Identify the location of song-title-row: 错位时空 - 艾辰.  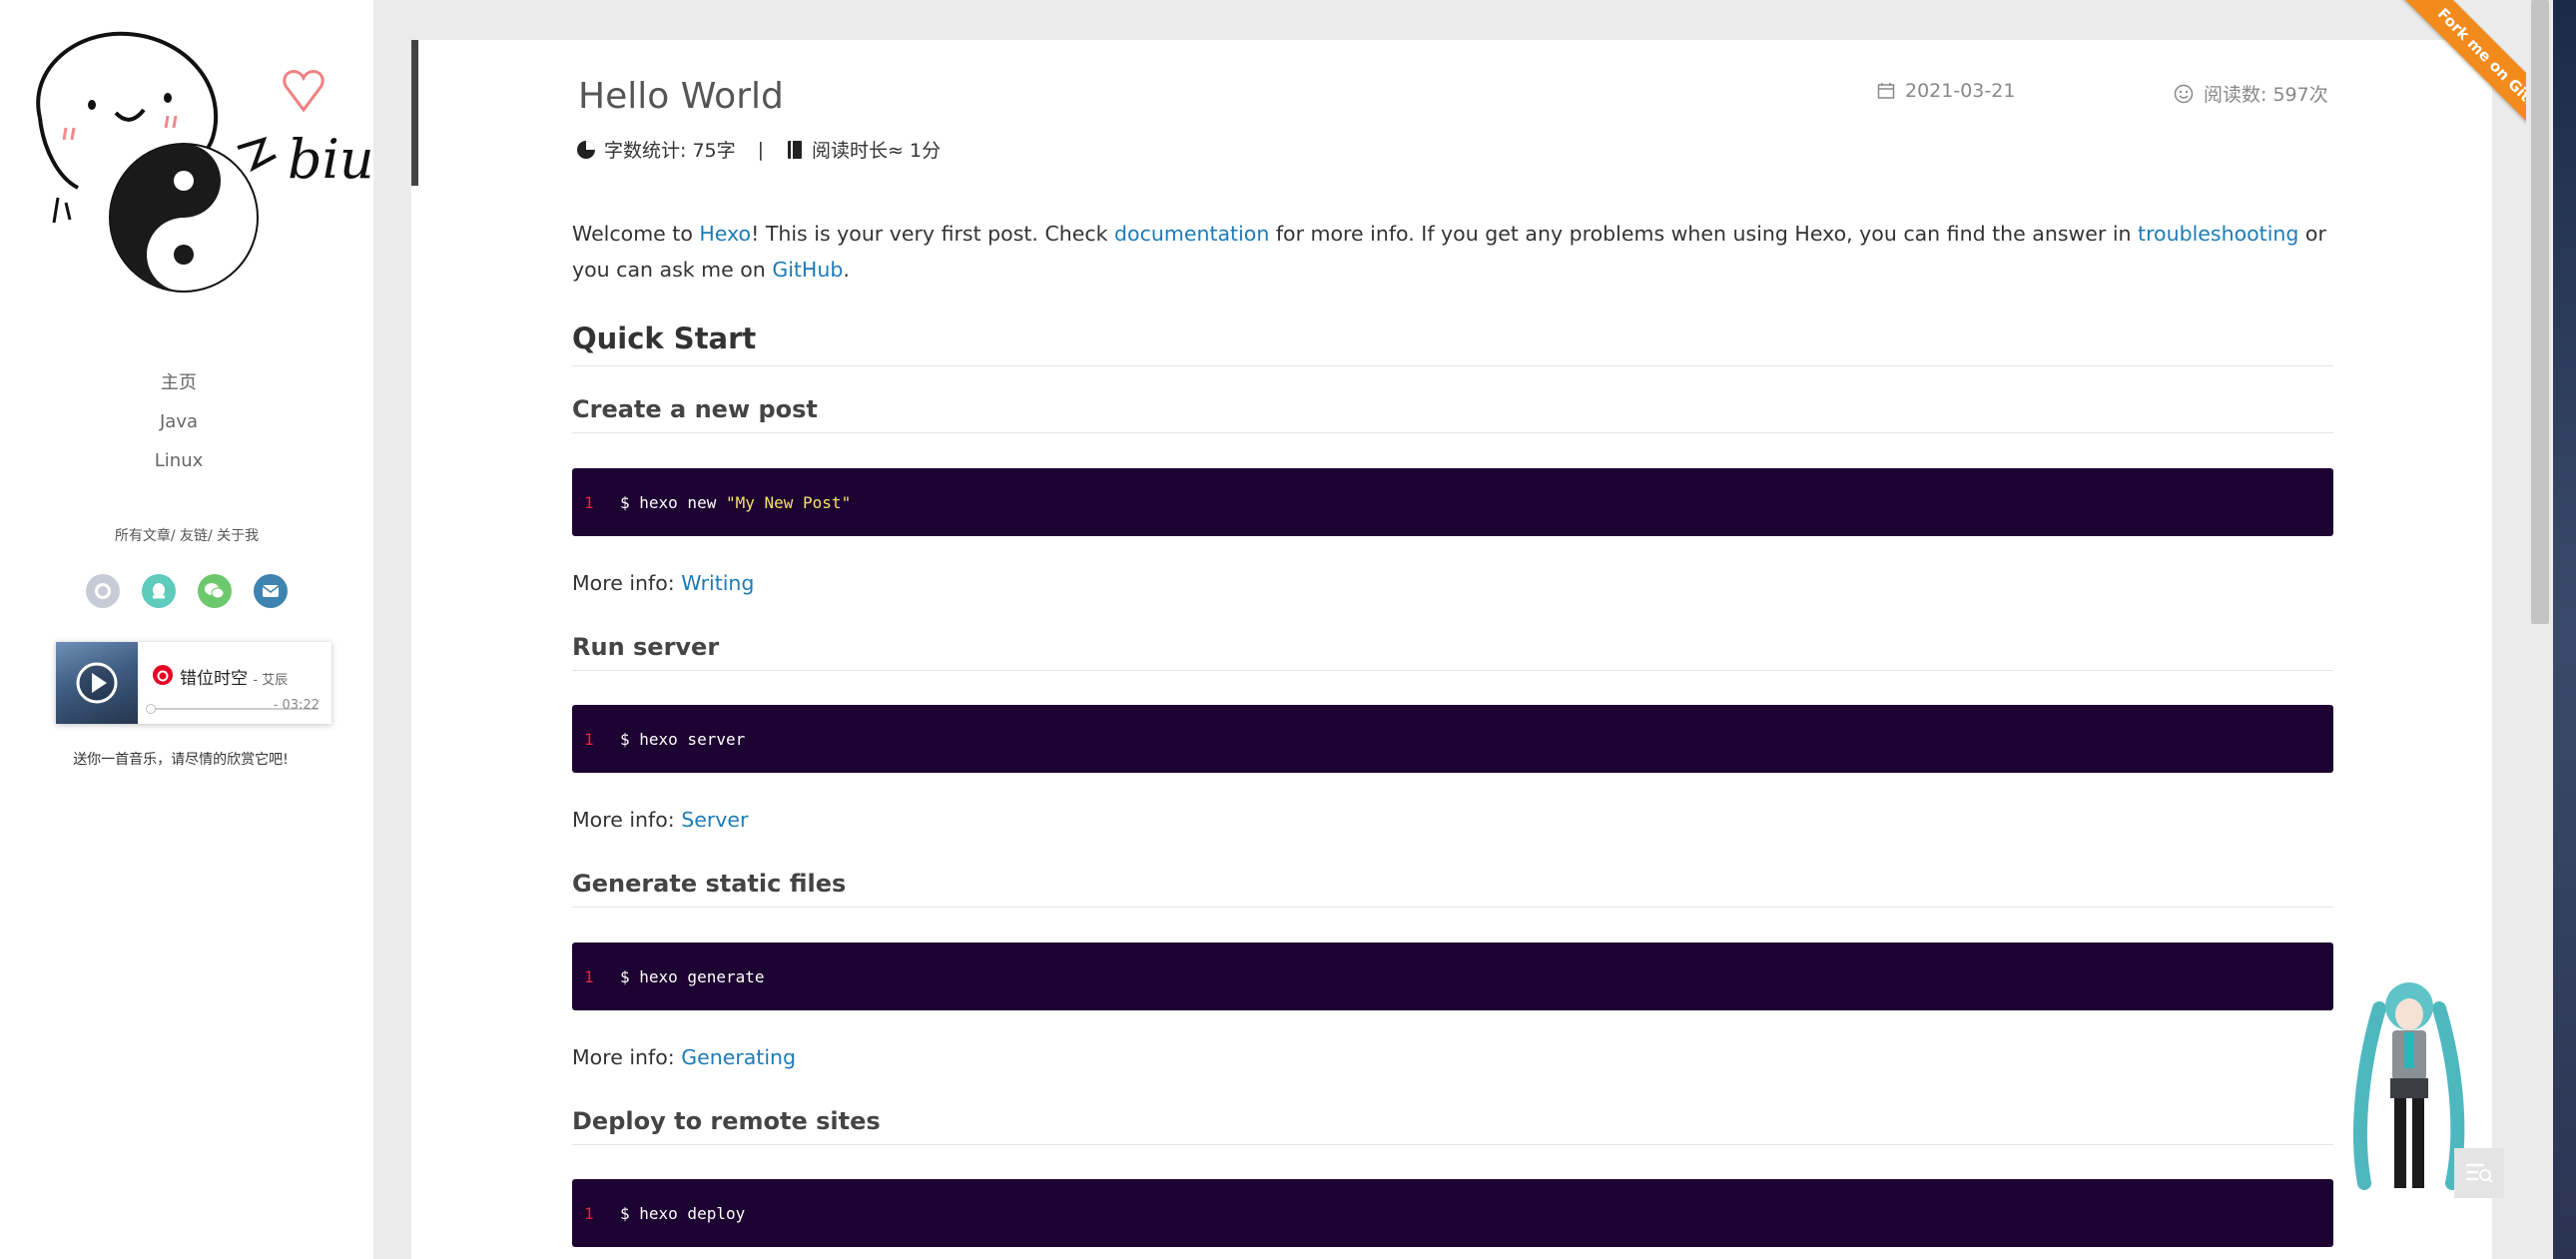
(234, 676).